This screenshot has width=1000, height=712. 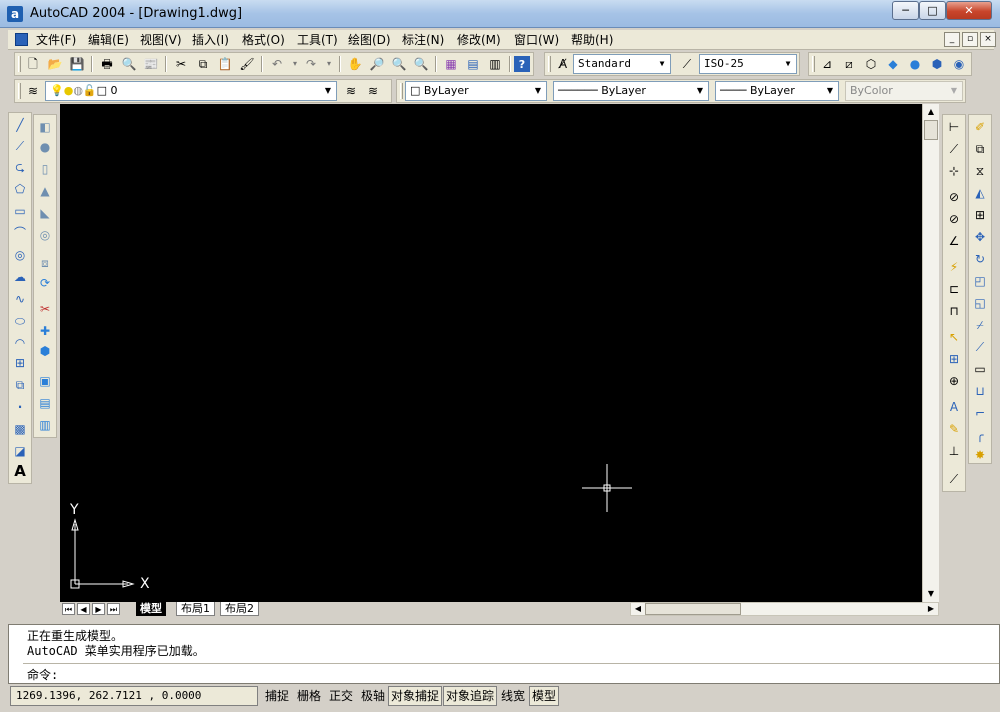 I want to click on zoom-previous-icon: 🔍, so click(x=421, y=64).